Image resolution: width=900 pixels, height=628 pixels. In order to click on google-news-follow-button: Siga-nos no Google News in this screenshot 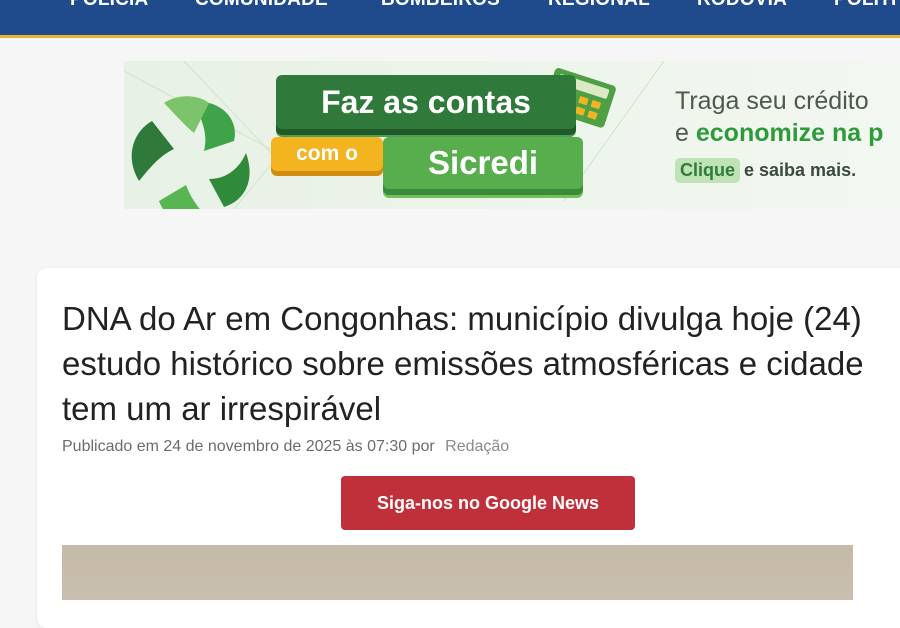, I will do `click(488, 503)`.